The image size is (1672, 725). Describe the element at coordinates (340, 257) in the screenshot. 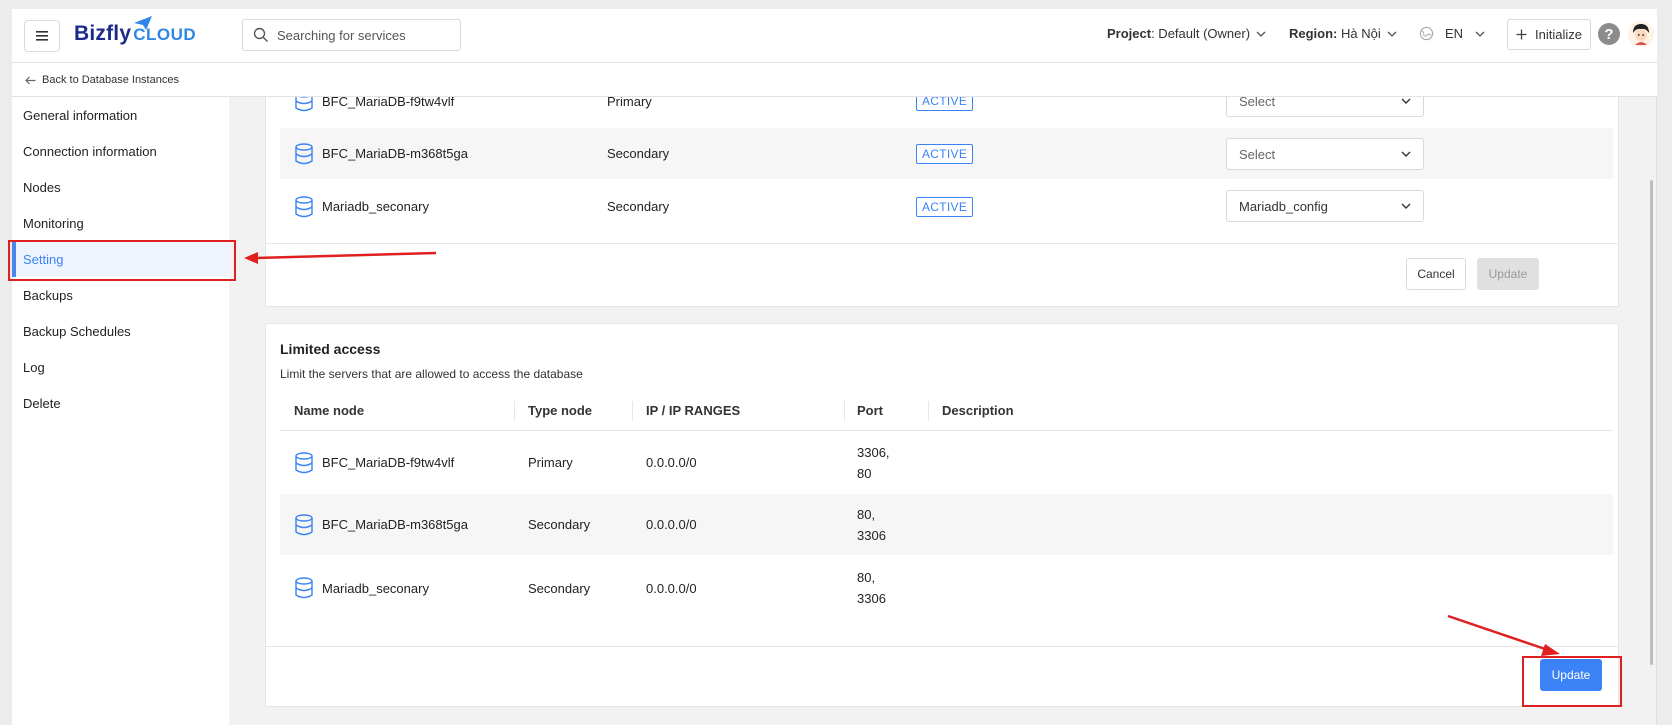

I see `annotation-arrow-setting` at that location.